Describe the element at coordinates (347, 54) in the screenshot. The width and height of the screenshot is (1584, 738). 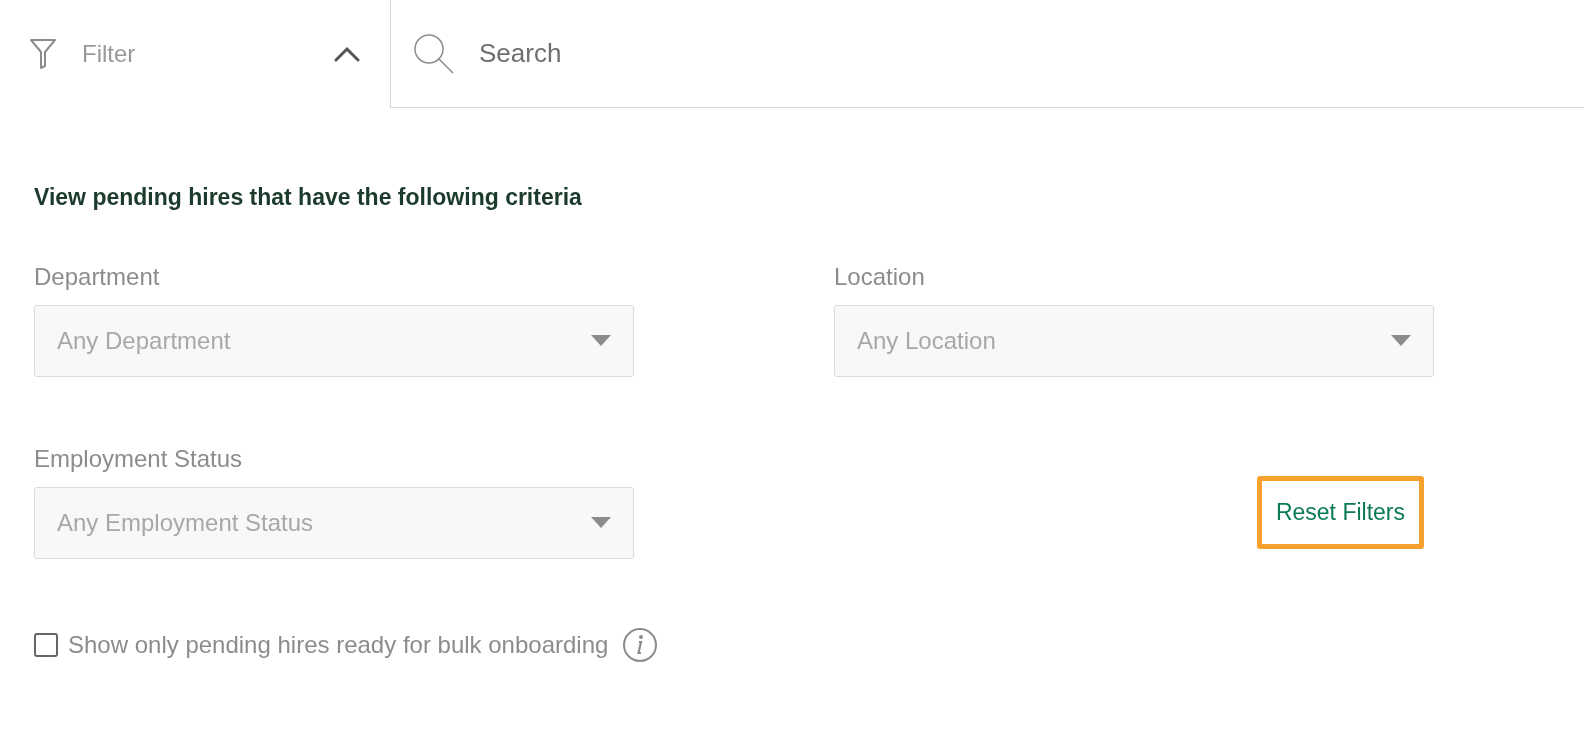
I see `chevron-icon` at that location.